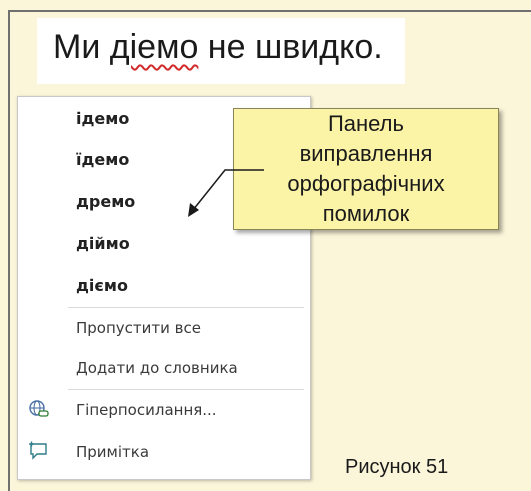 Image resolution: width=531 pixels, height=491 pixels. I want to click on callout-arrow, so click(226, 193).